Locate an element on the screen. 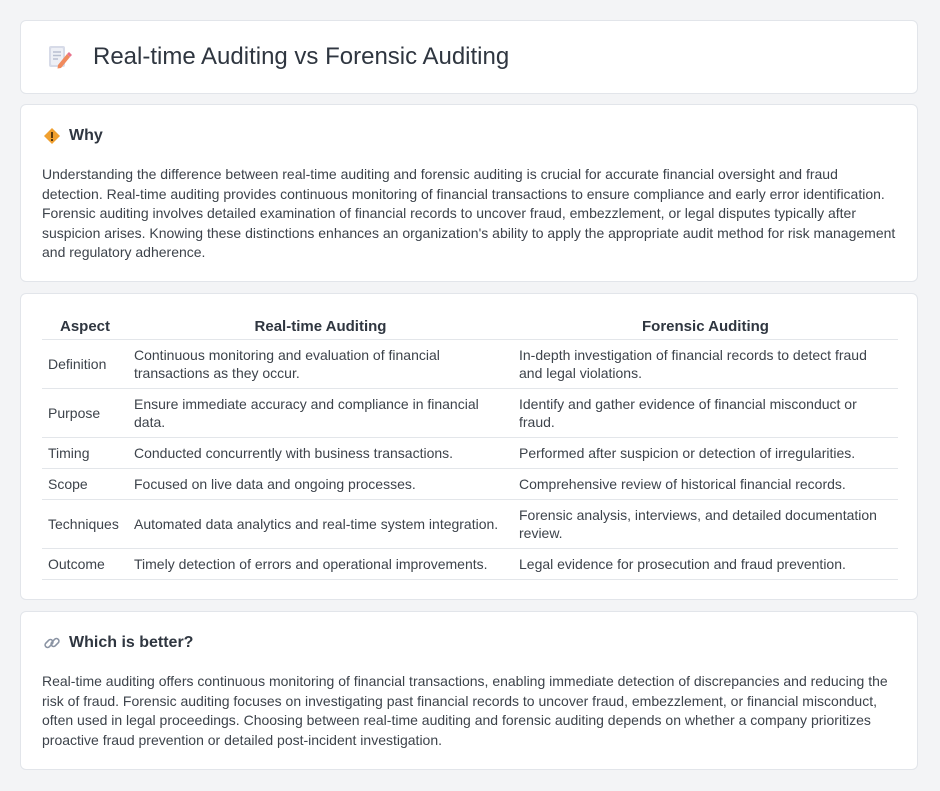  header-realtime: Real-time Auditing is located at coordinates (320, 327).